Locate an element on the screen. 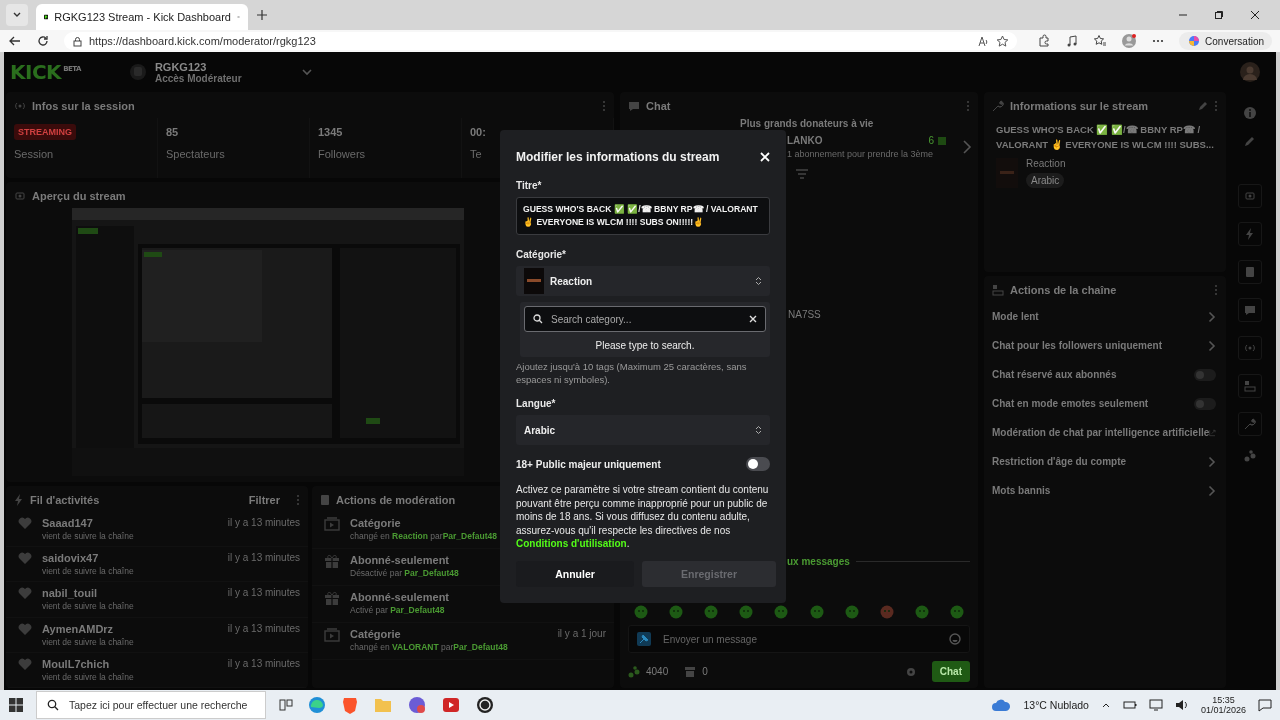 This screenshot has width=1280, height=720. field-label: Titre* is located at coordinates (529, 185).